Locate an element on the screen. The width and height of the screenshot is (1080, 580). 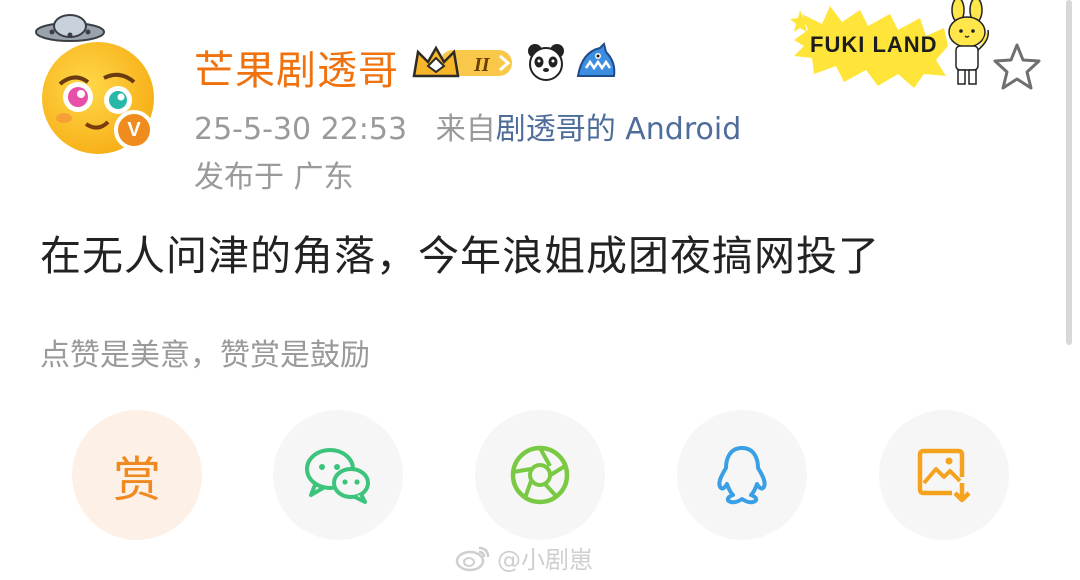
post-content: 在无人问津的角落，今年浪姐成团夜搞网投了 is located at coordinates (460, 252).